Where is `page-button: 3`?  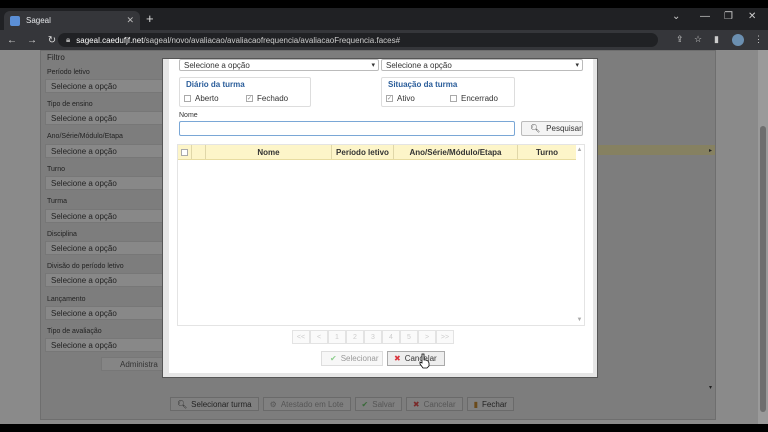 page-button: 3 is located at coordinates (373, 337).